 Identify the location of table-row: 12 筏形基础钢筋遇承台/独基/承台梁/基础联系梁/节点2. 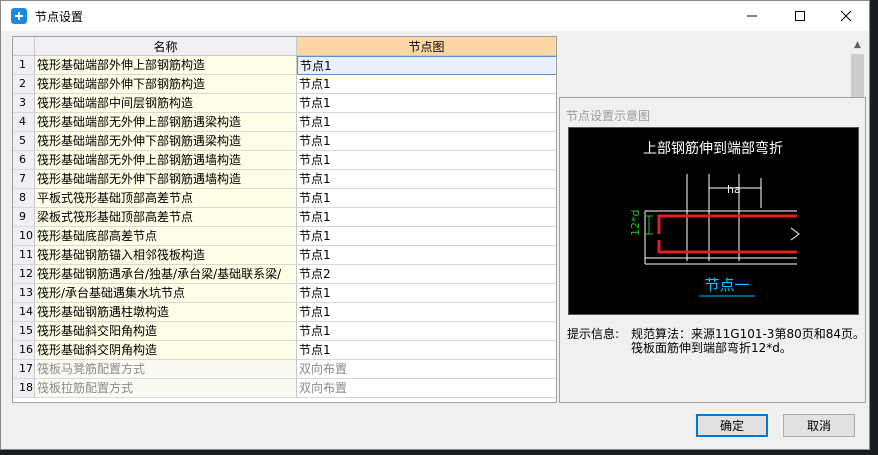
(284, 274).